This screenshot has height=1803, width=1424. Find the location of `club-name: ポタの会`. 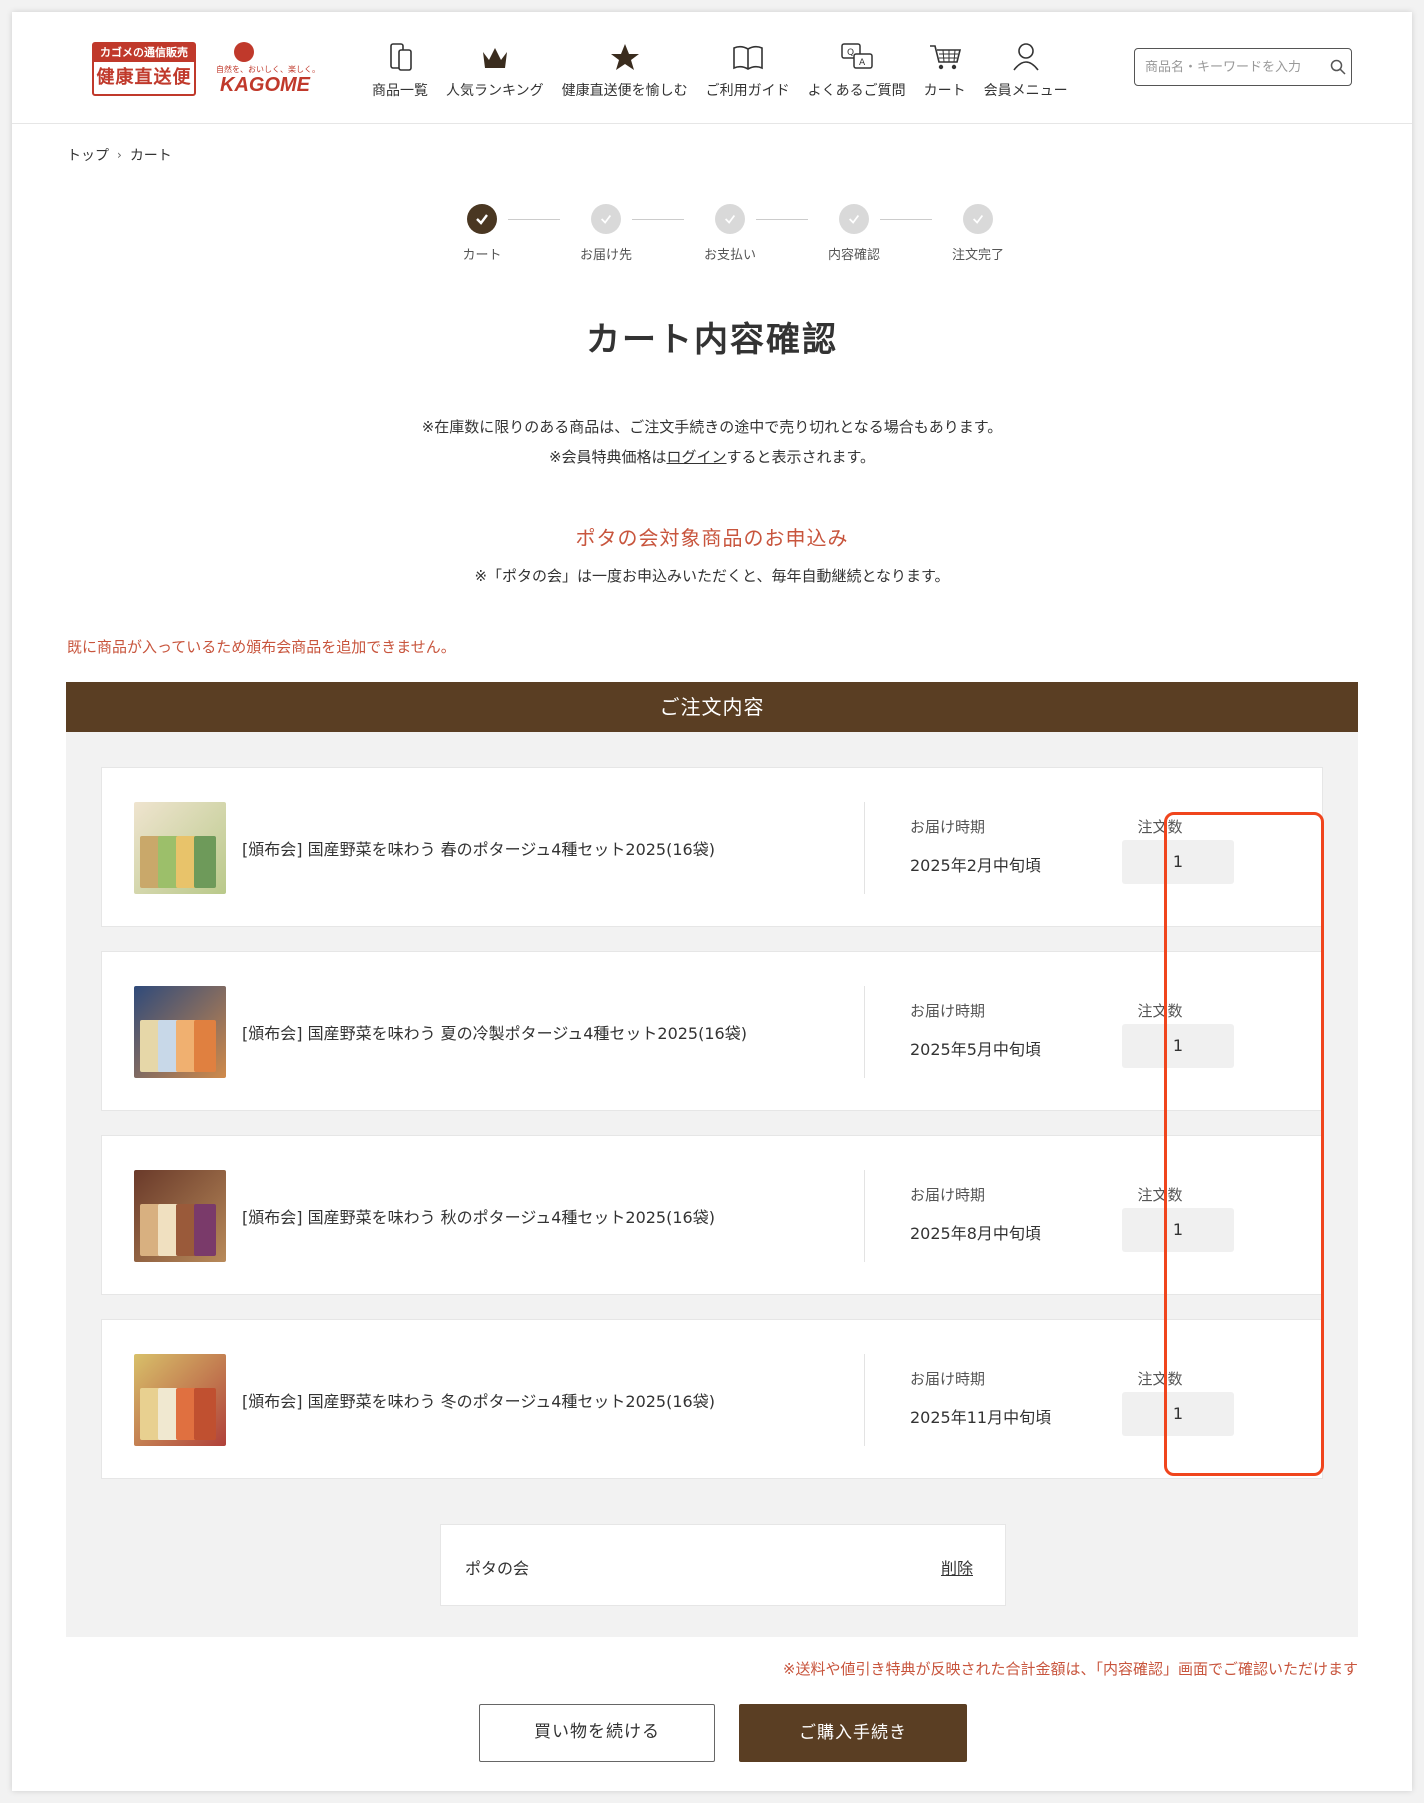

club-name: ポタの会 is located at coordinates (497, 1568).